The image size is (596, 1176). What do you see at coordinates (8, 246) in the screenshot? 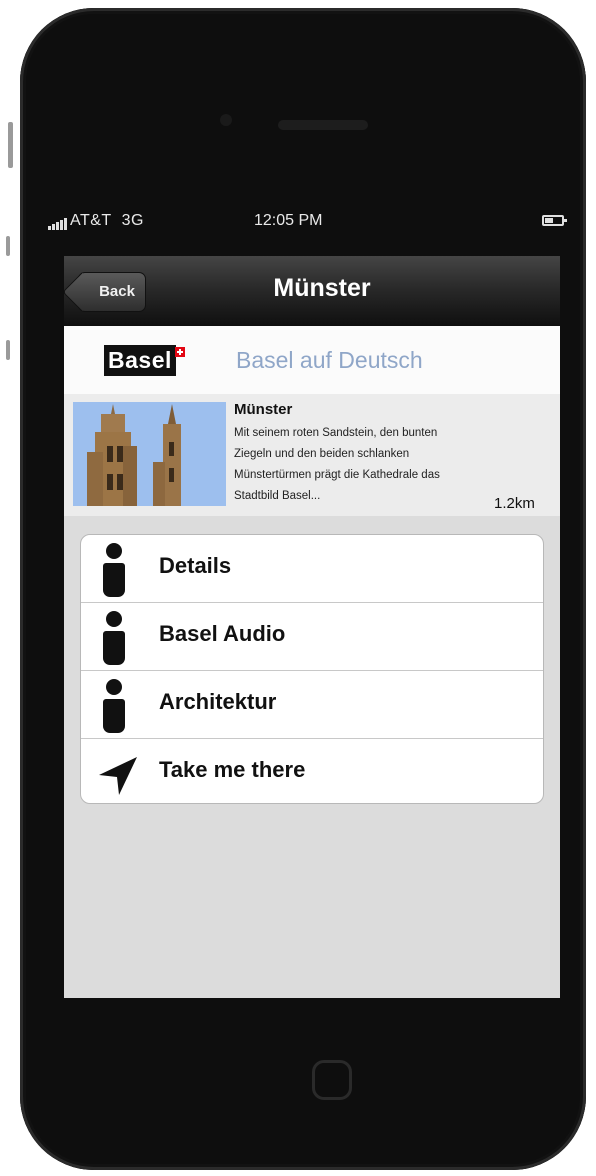
I see `volume-up-button` at bounding box center [8, 246].